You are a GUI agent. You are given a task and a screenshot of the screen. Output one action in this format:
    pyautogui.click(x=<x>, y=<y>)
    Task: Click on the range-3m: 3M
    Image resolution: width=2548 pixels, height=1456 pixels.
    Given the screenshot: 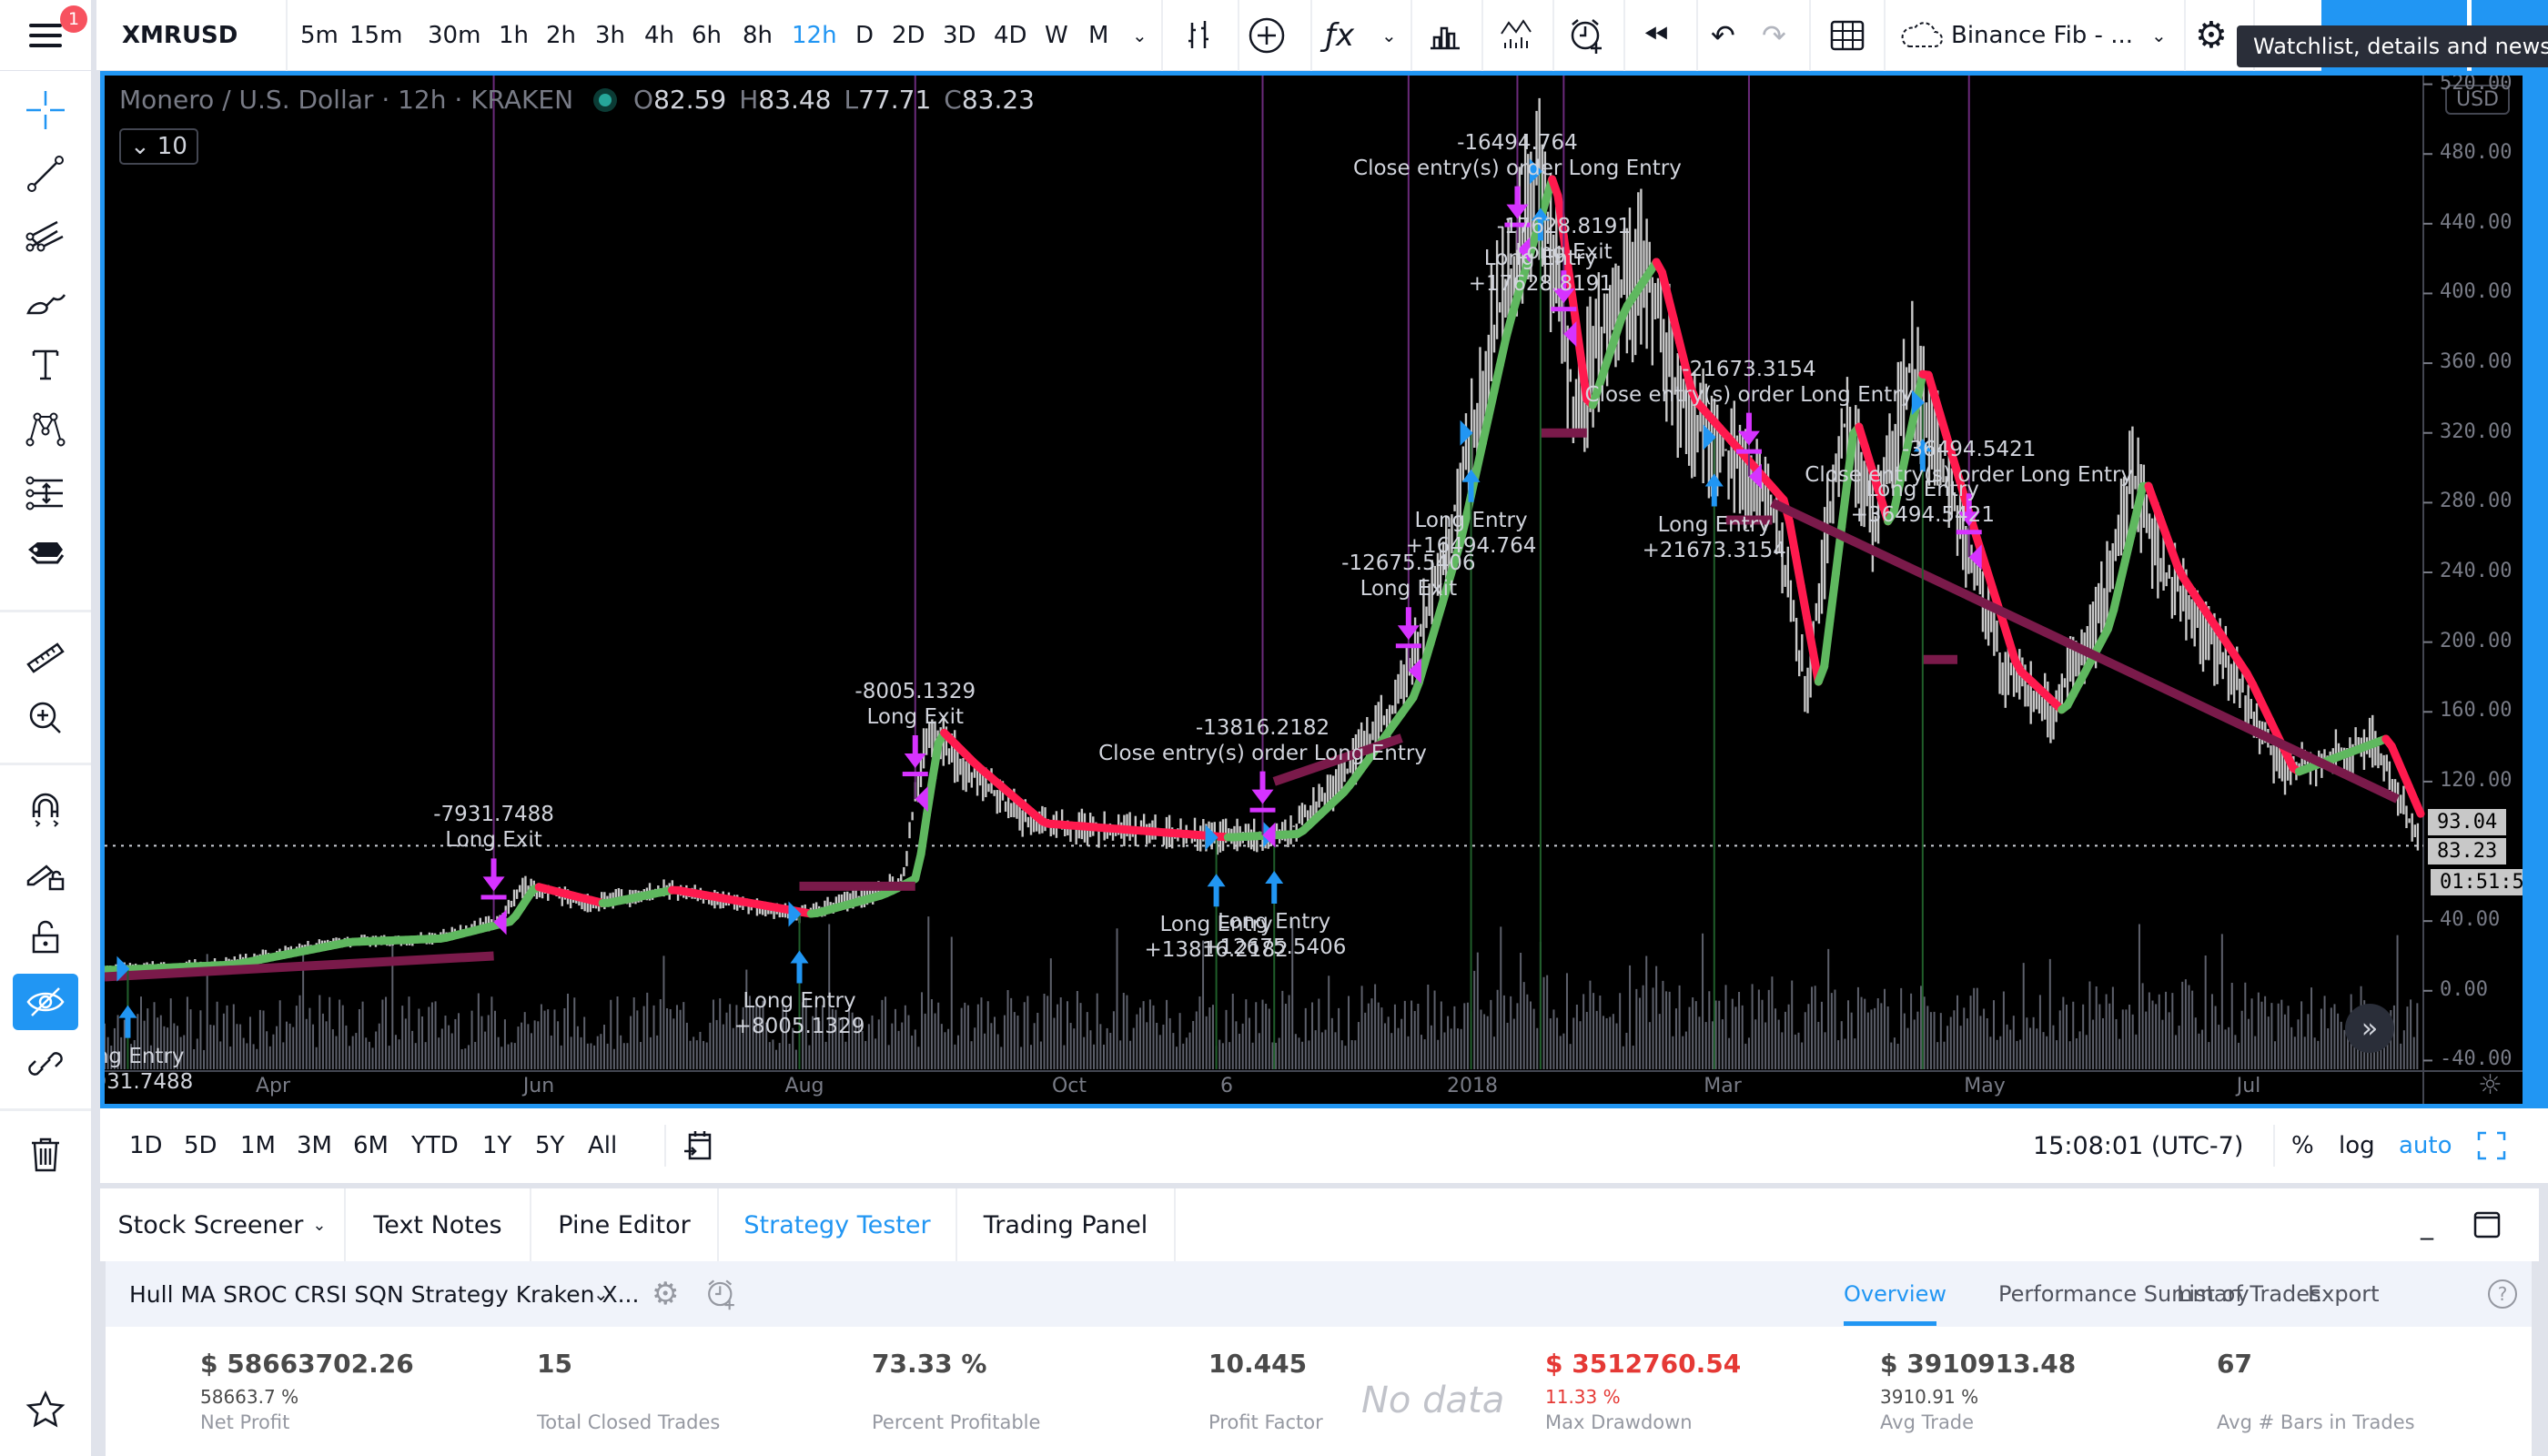 What is the action you would take?
    pyautogui.click(x=314, y=1146)
    